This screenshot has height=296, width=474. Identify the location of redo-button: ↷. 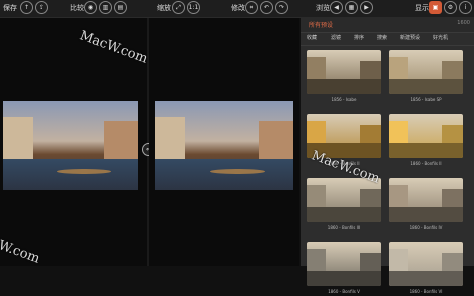
(281, 7).